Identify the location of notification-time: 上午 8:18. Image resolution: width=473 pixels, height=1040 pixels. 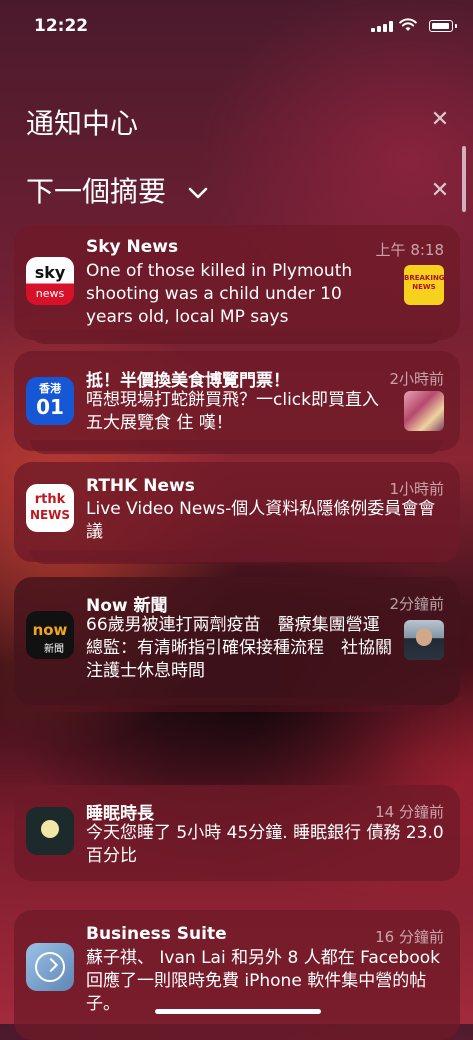
(409, 250).